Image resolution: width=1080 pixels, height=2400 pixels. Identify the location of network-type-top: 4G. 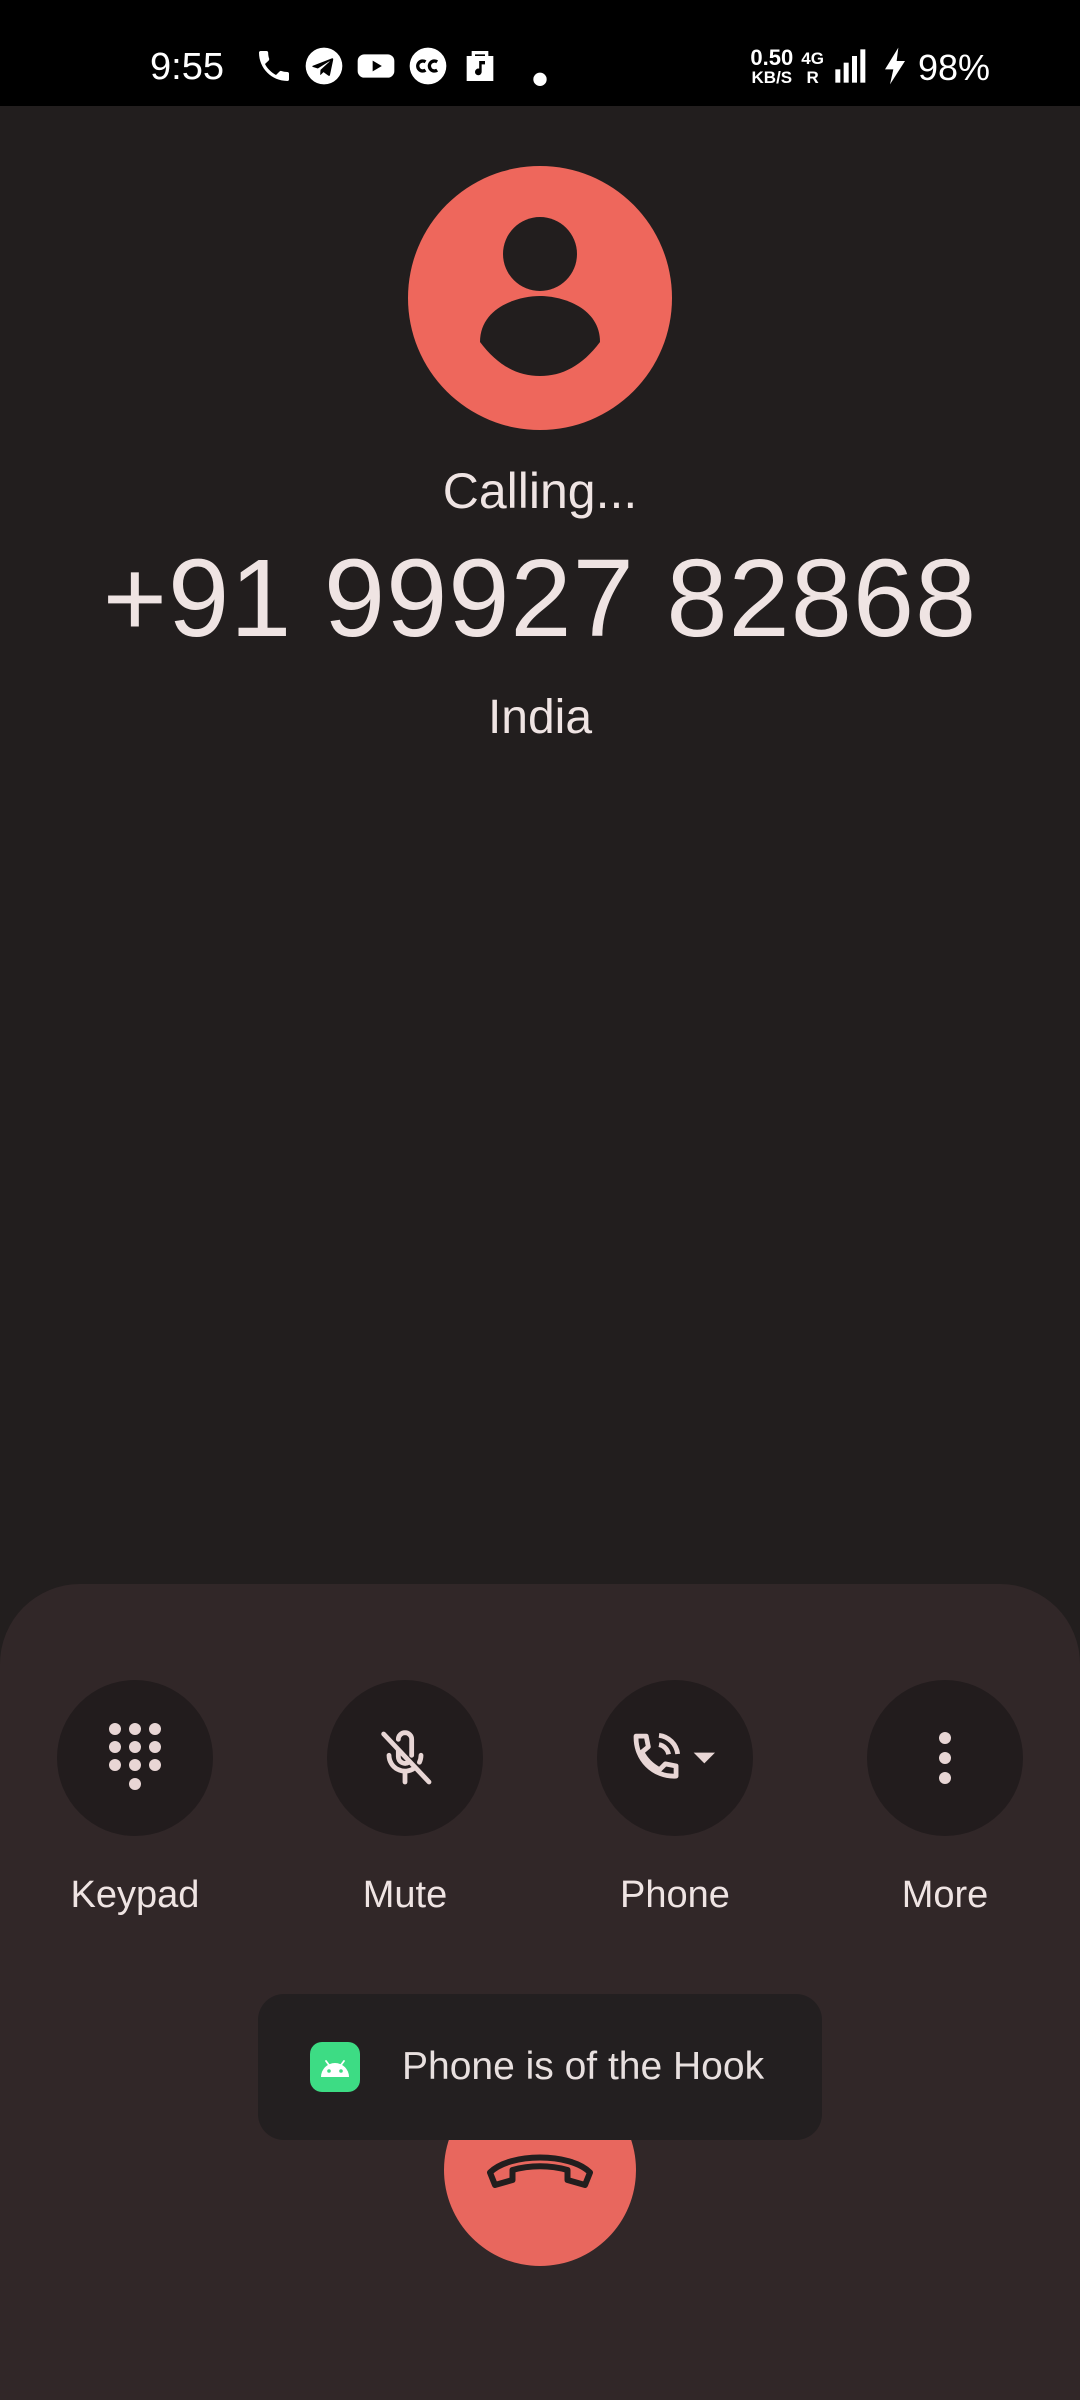
(812, 58).